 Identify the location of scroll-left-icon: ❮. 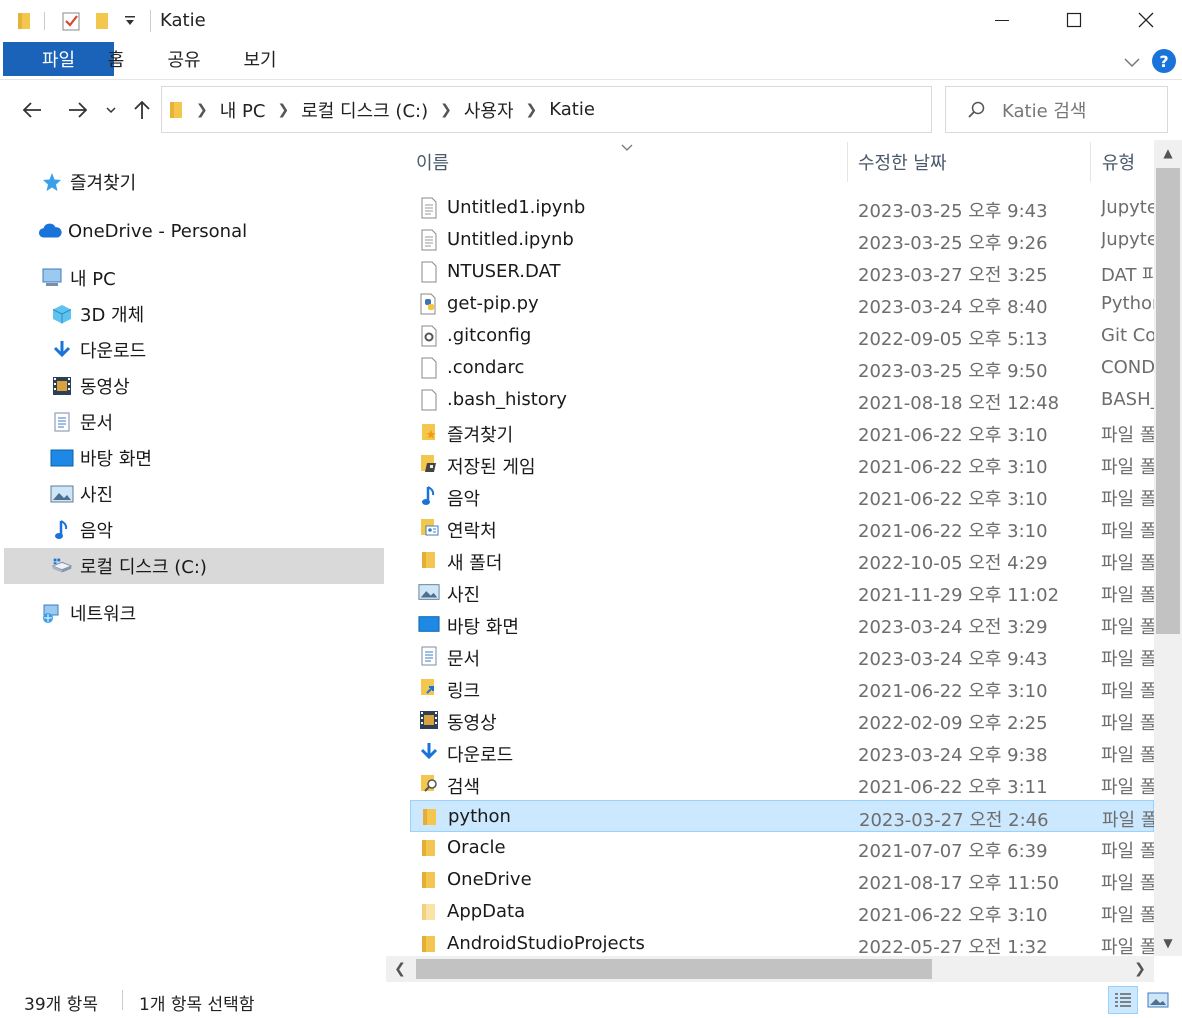
(400, 969).